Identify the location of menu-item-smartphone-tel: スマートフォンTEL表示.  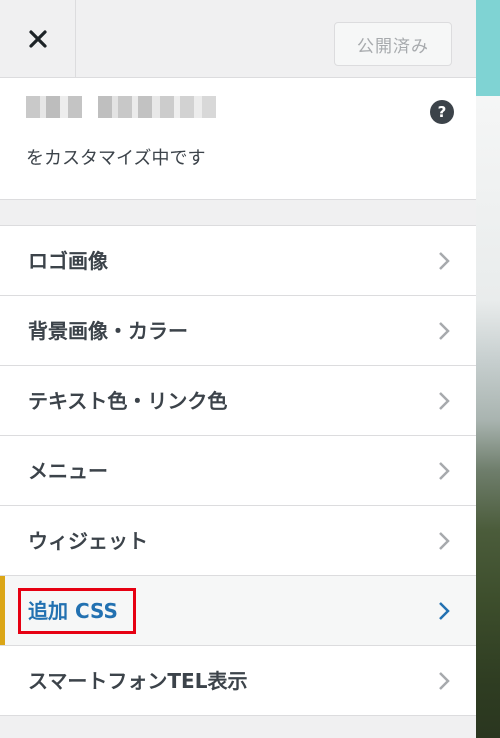
(238, 681).